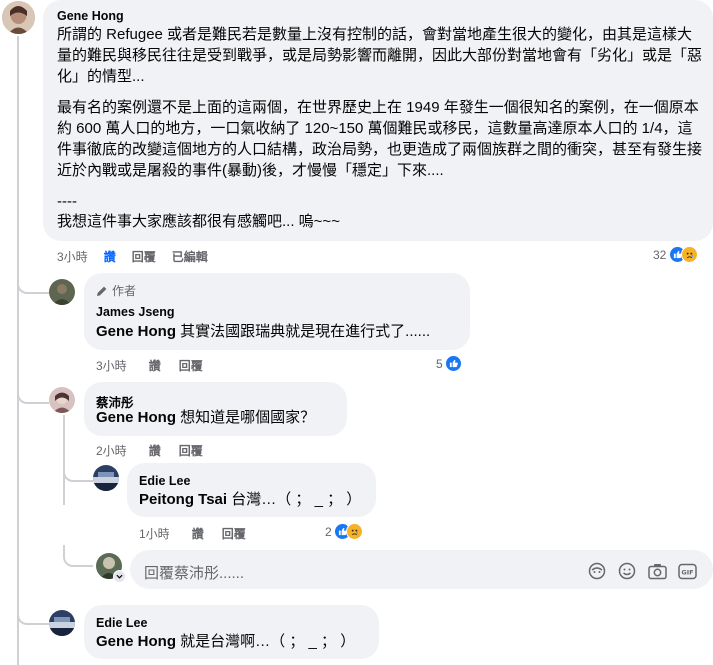  What do you see at coordinates (198, 221) in the screenshot?
I see `main-comment-paragraph-3: 我想這件事大家應該都很有感觸吧... 嗚~~~` at bounding box center [198, 221].